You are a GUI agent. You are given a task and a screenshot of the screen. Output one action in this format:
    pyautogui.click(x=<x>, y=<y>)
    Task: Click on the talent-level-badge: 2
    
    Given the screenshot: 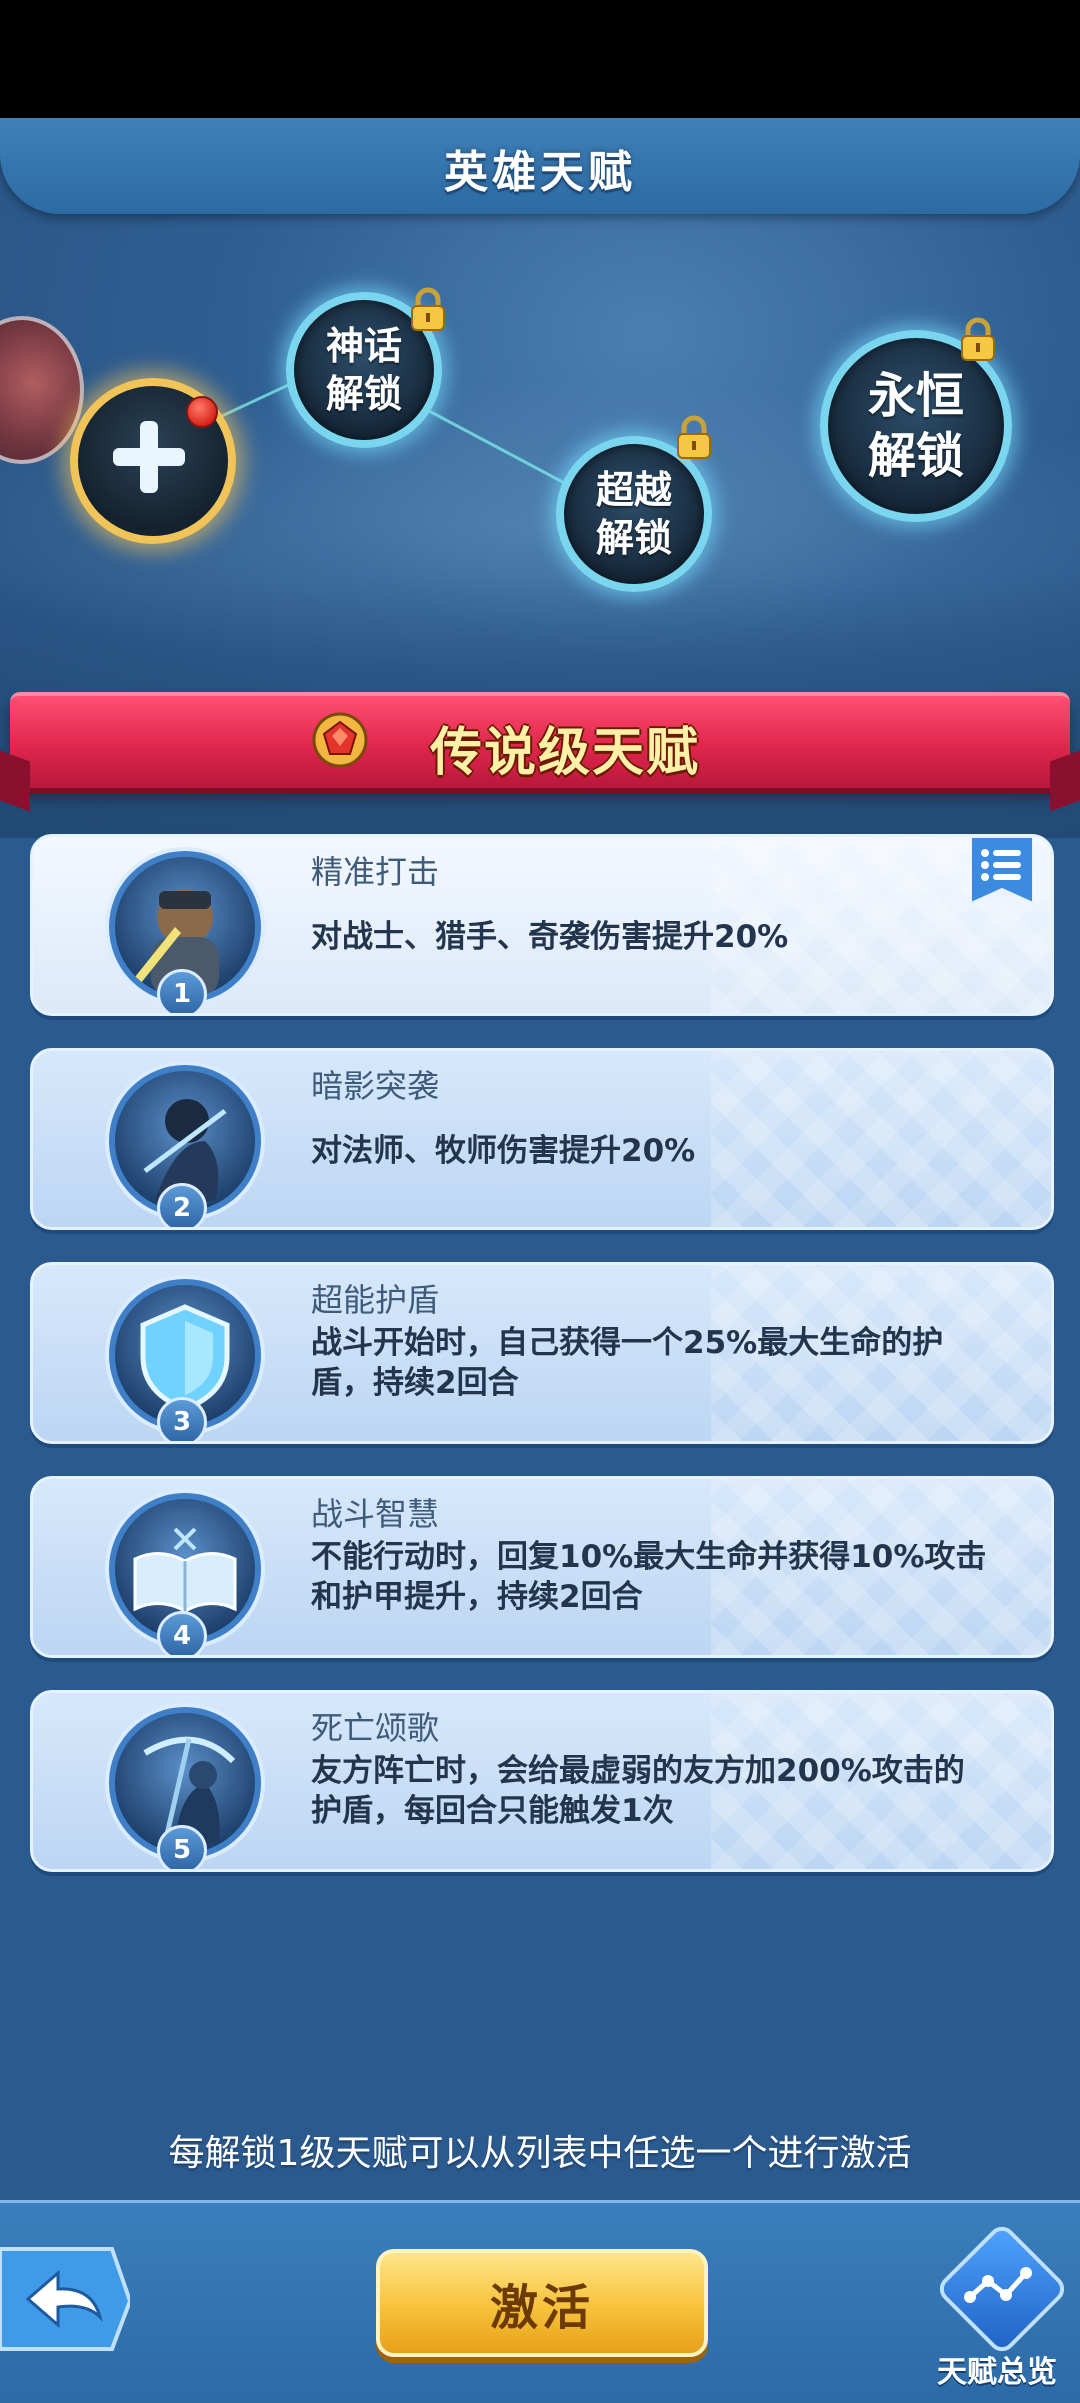 What is the action you would take?
    pyautogui.click(x=182, y=1205)
    